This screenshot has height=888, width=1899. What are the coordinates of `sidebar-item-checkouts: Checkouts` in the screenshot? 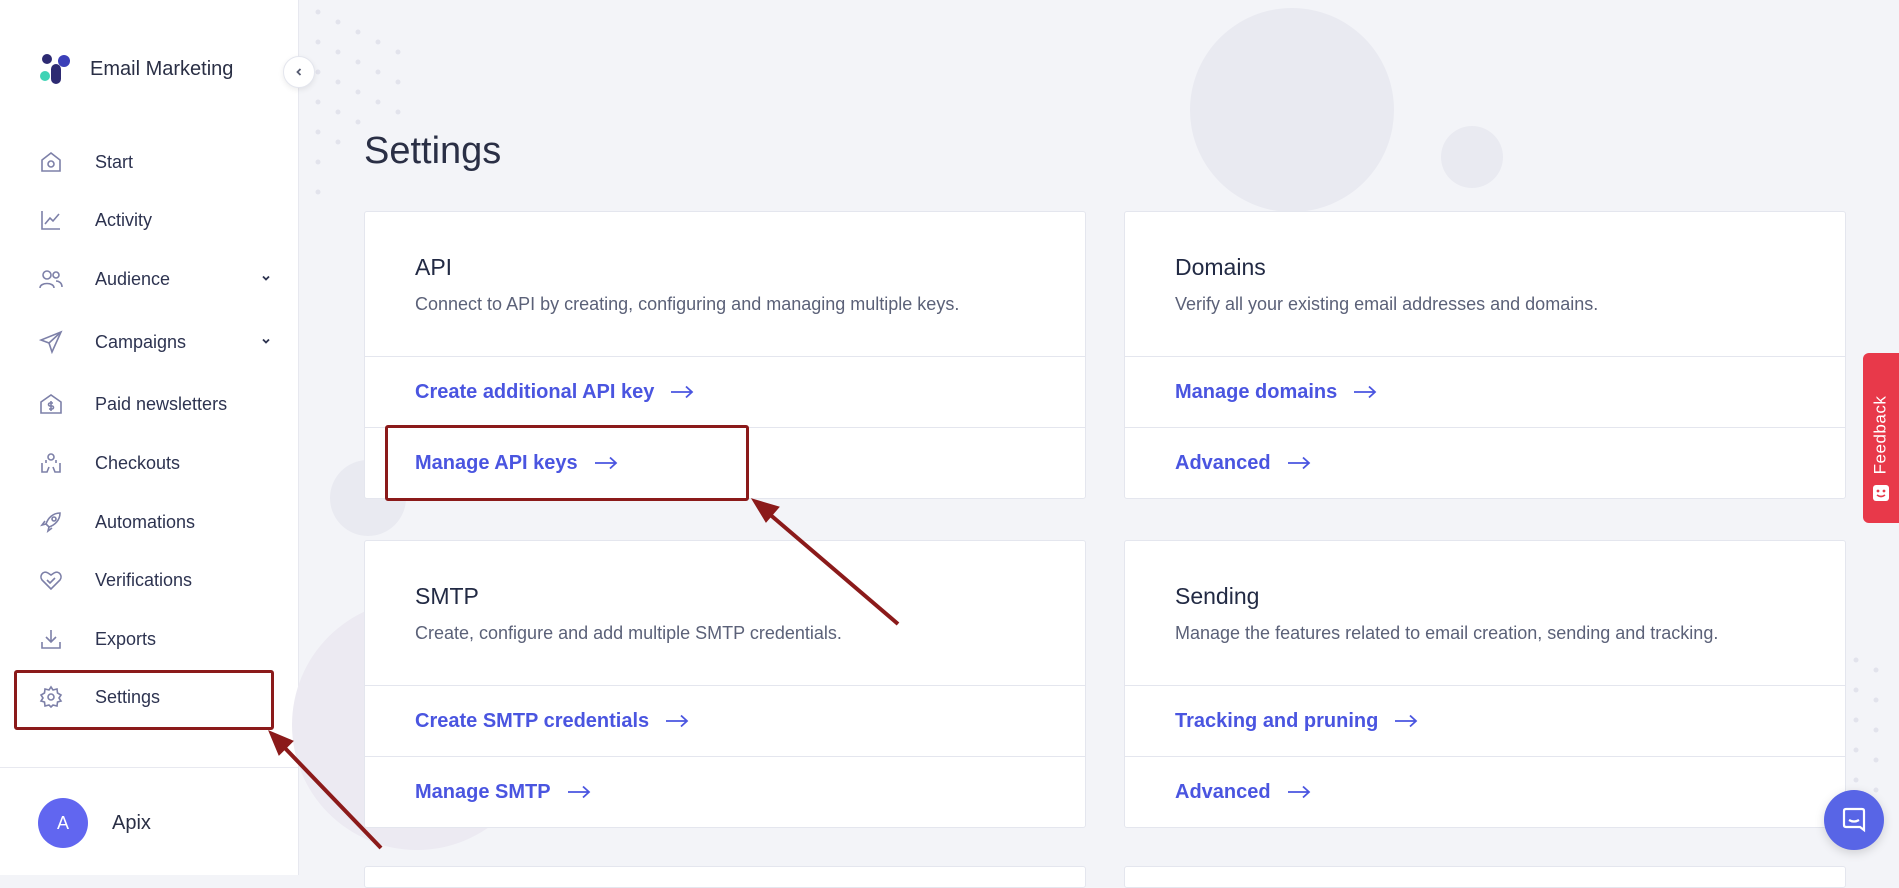 It's located at (158, 463).